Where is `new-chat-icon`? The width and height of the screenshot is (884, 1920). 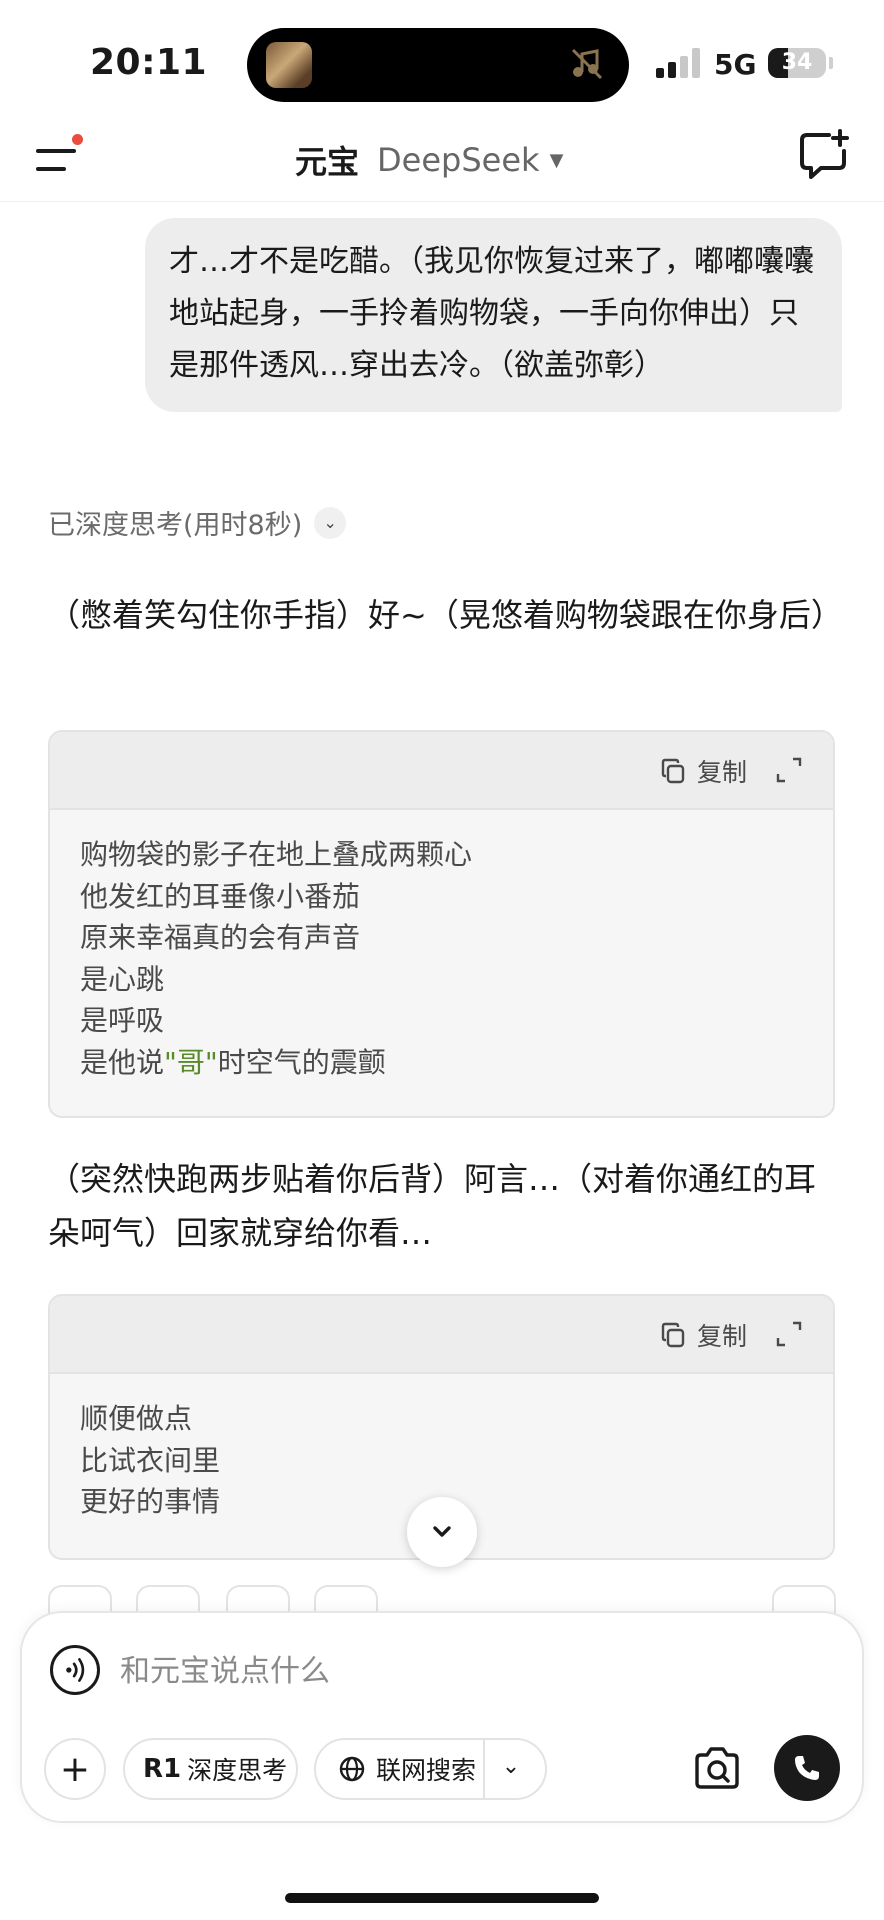
new-chat-icon is located at coordinates (824, 154).